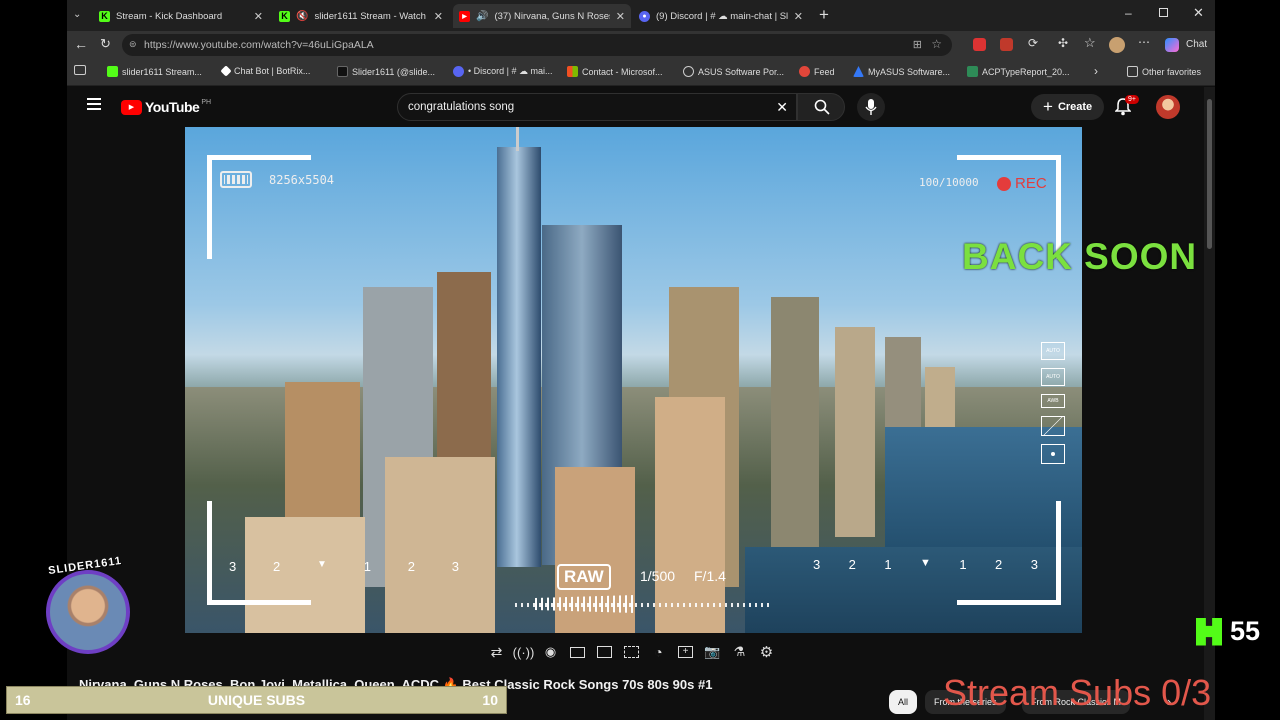  What do you see at coordinates (903, 702) in the screenshot?
I see `chip-all: All` at bounding box center [903, 702].